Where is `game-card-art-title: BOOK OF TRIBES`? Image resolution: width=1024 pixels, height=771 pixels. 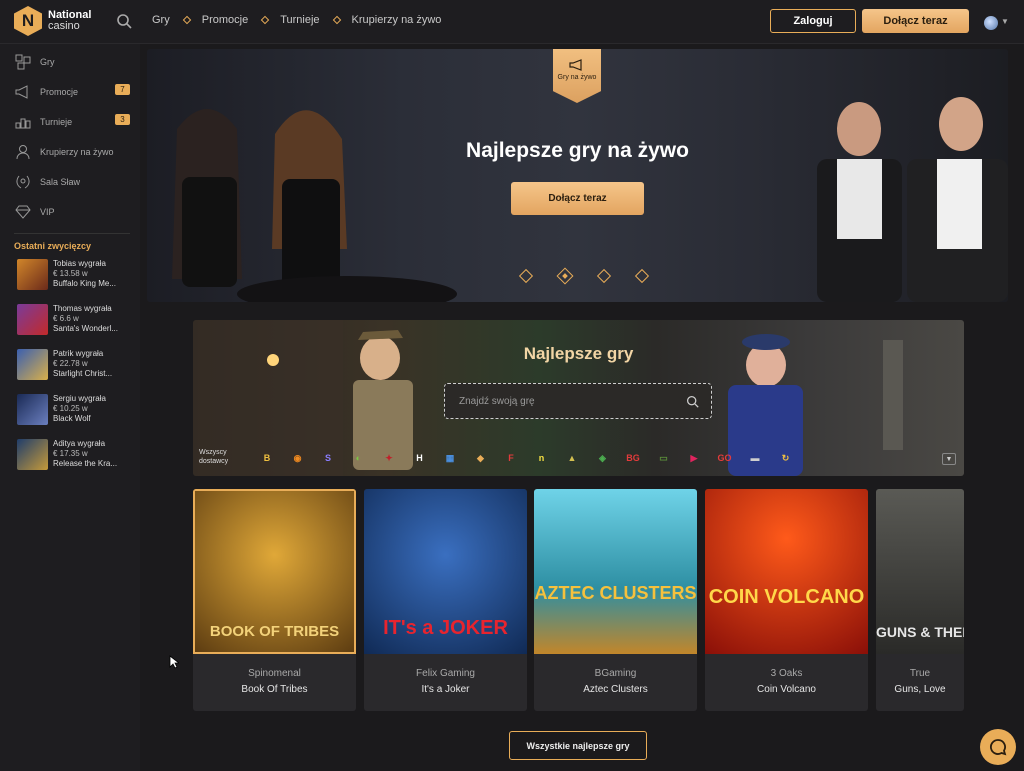 game-card-art-title: BOOK OF TRIBES is located at coordinates (274, 631).